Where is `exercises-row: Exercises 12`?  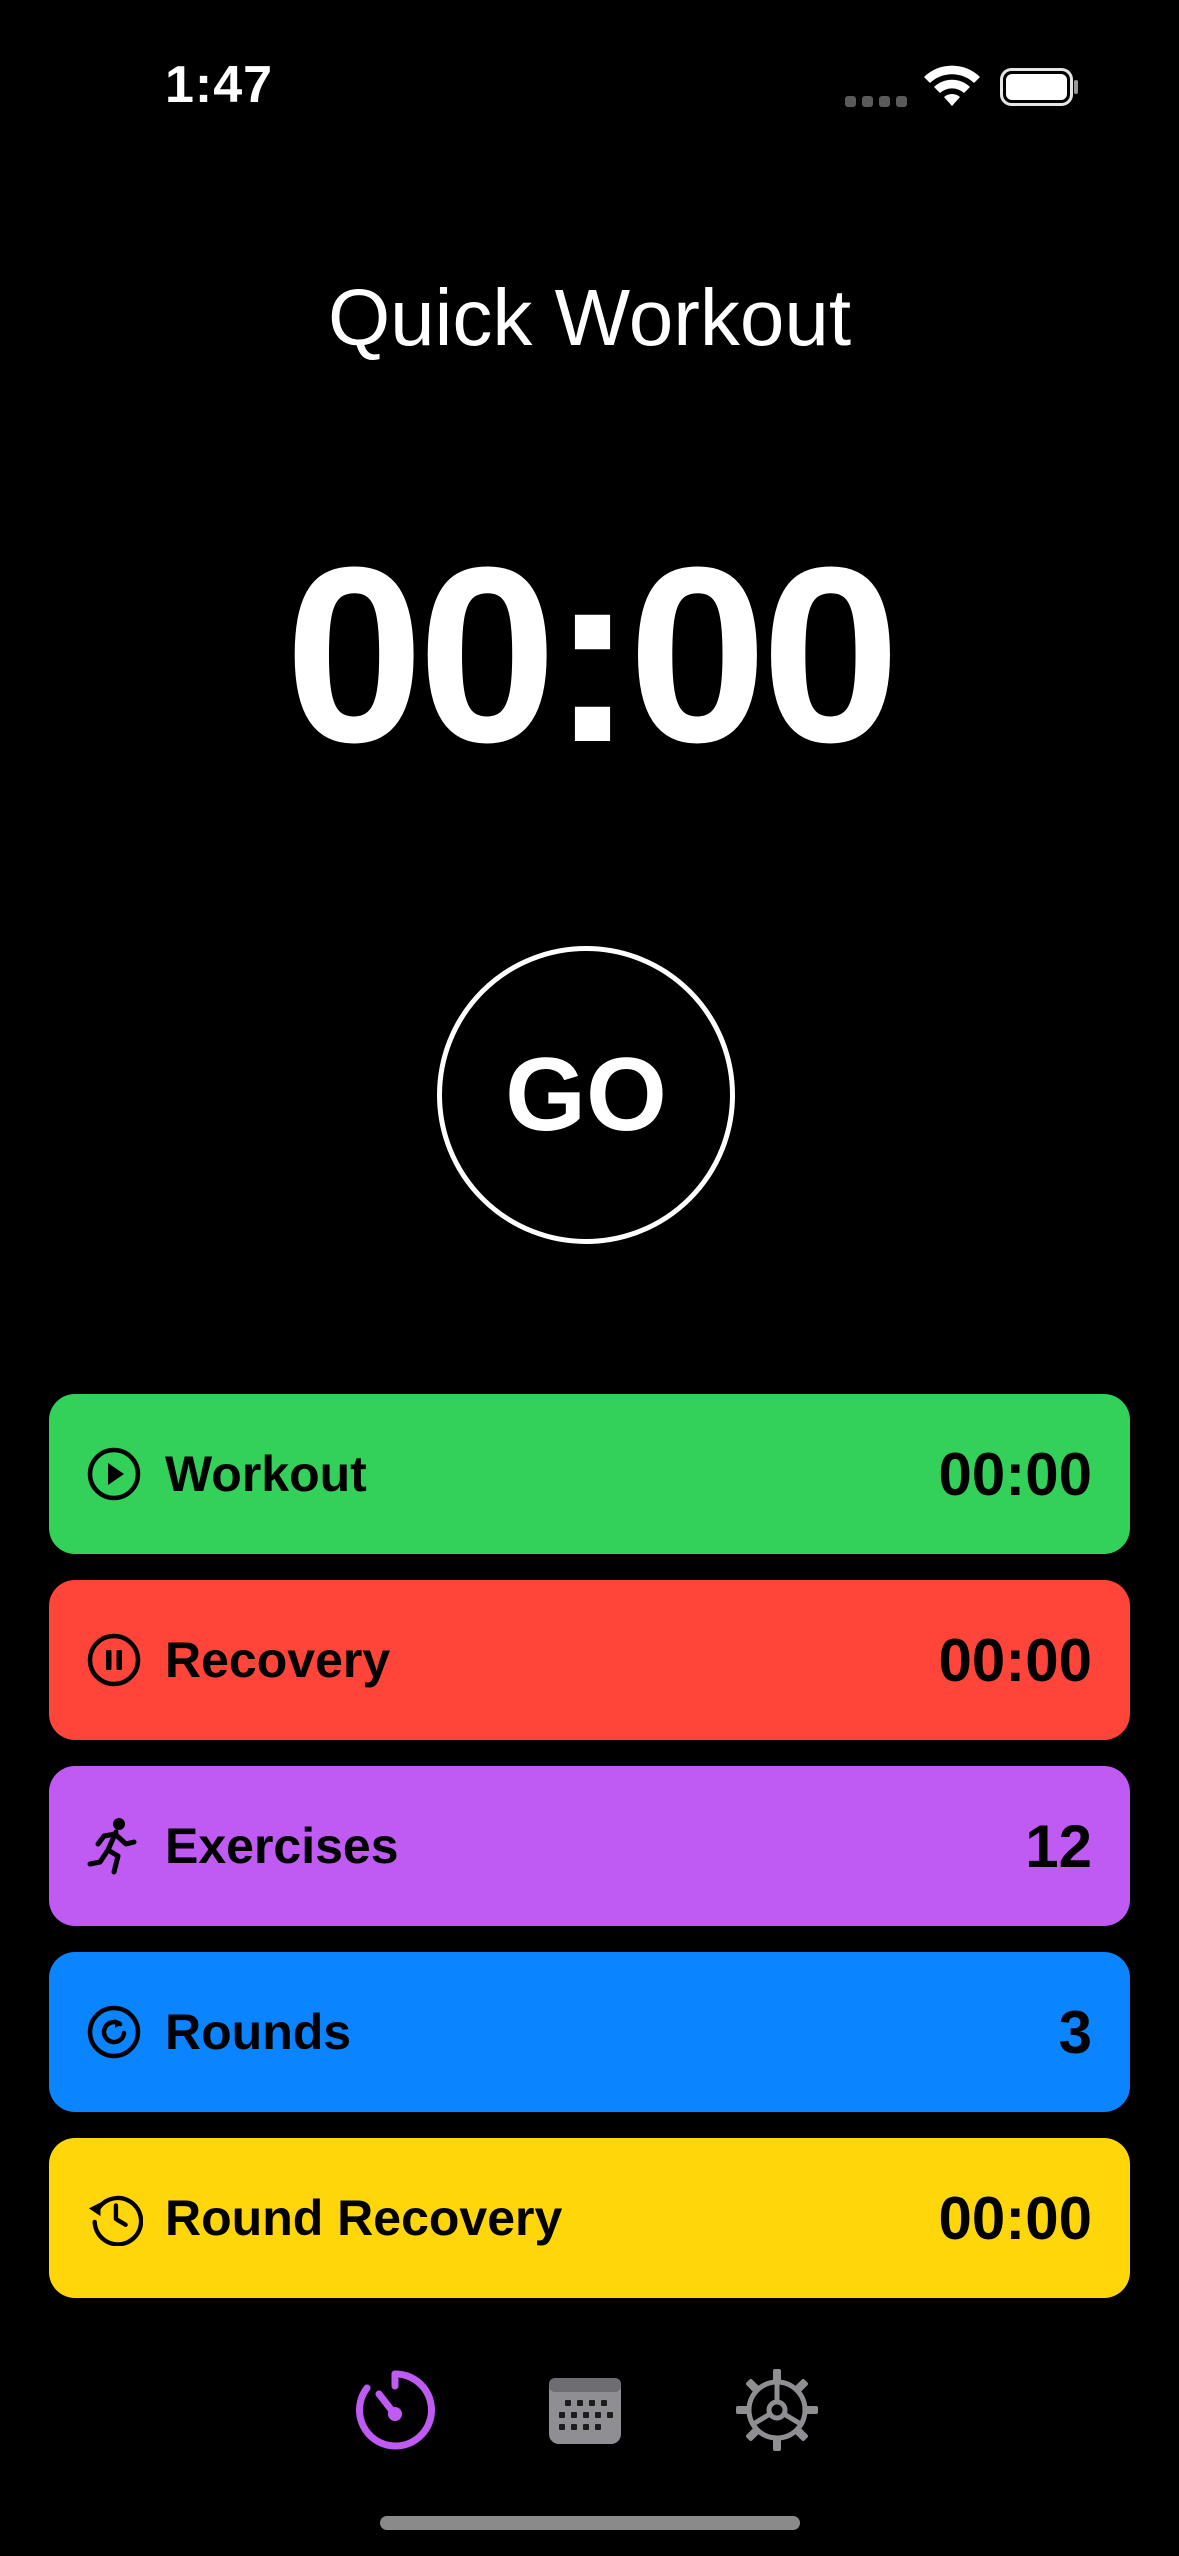 exercises-row: Exercises 12 is located at coordinates (589, 1846).